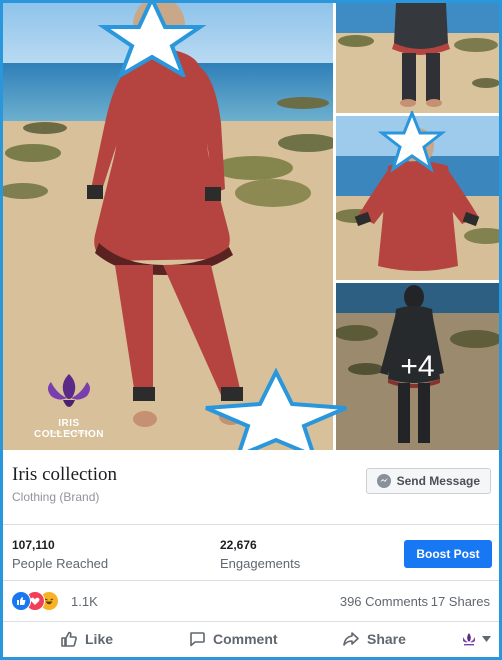 Image resolution: width=502 pixels, height=660 pixels. Describe the element at coordinates (84, 601) in the screenshot. I see `reaction-count: 1.1K` at that location.